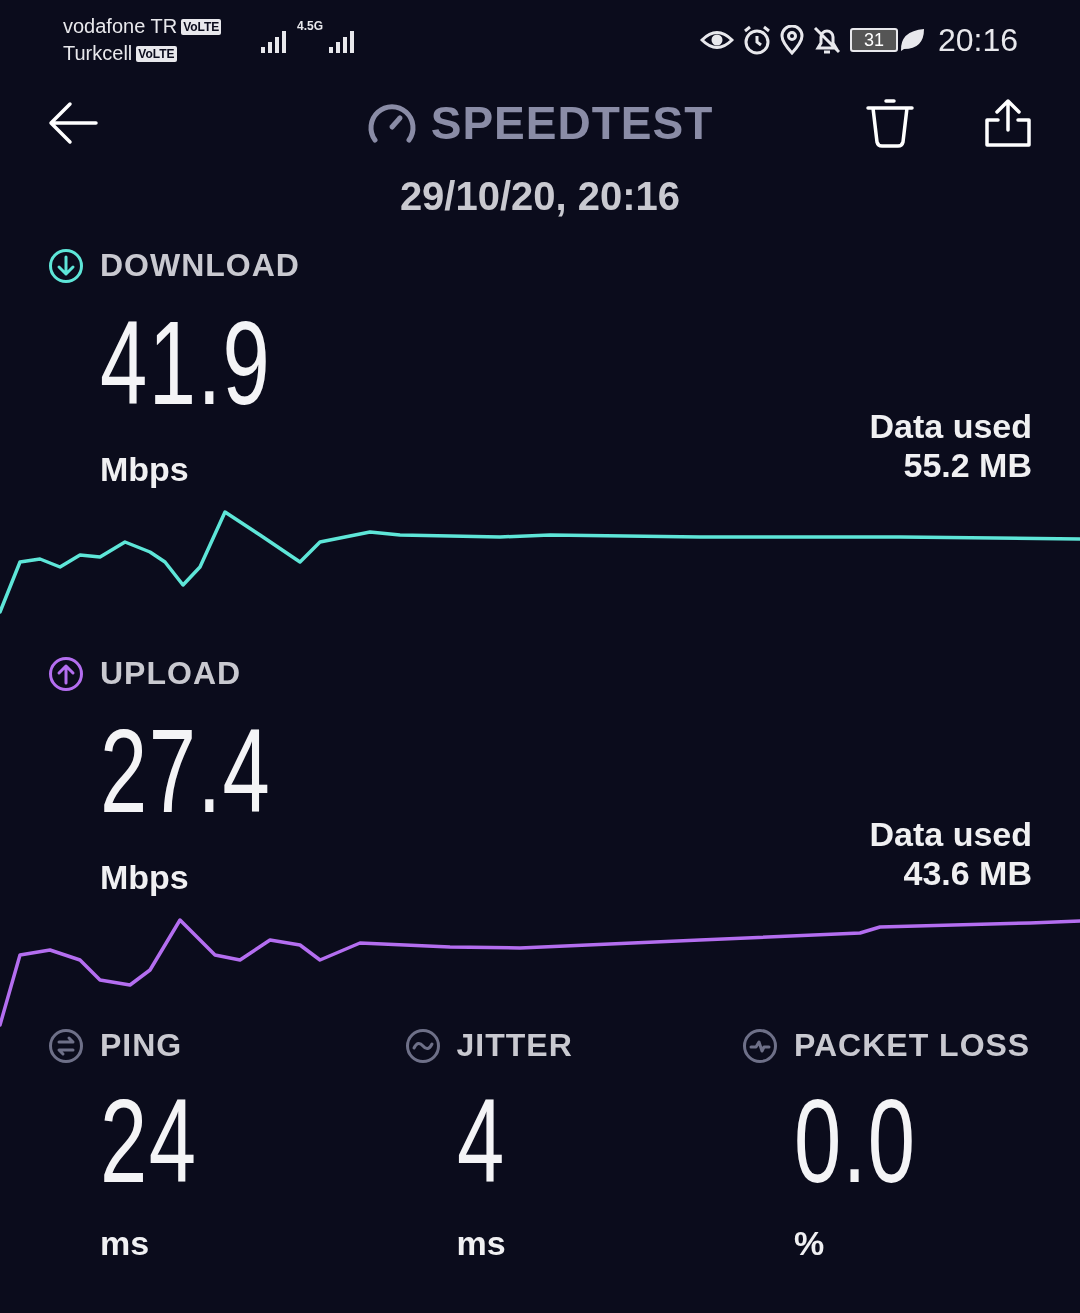  Describe the element at coordinates (873, 40) in the screenshot. I see `battery-level: 31` at that location.